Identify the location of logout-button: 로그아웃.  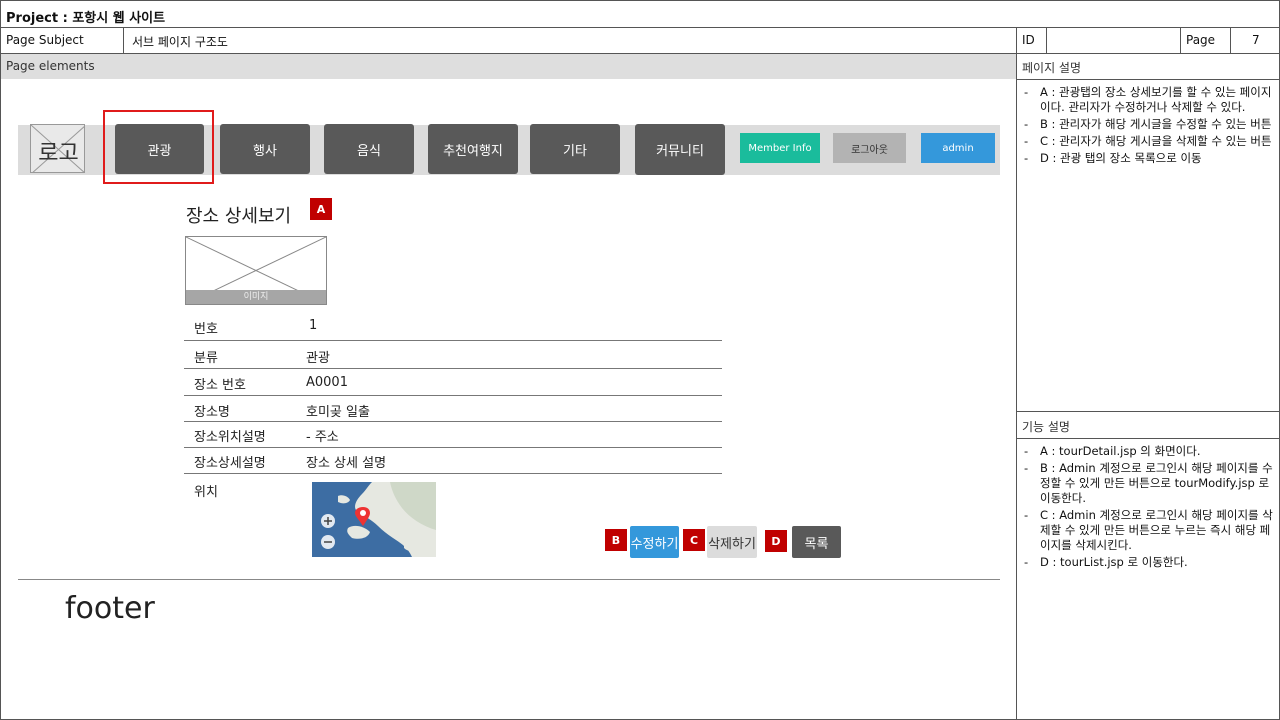
(869, 148).